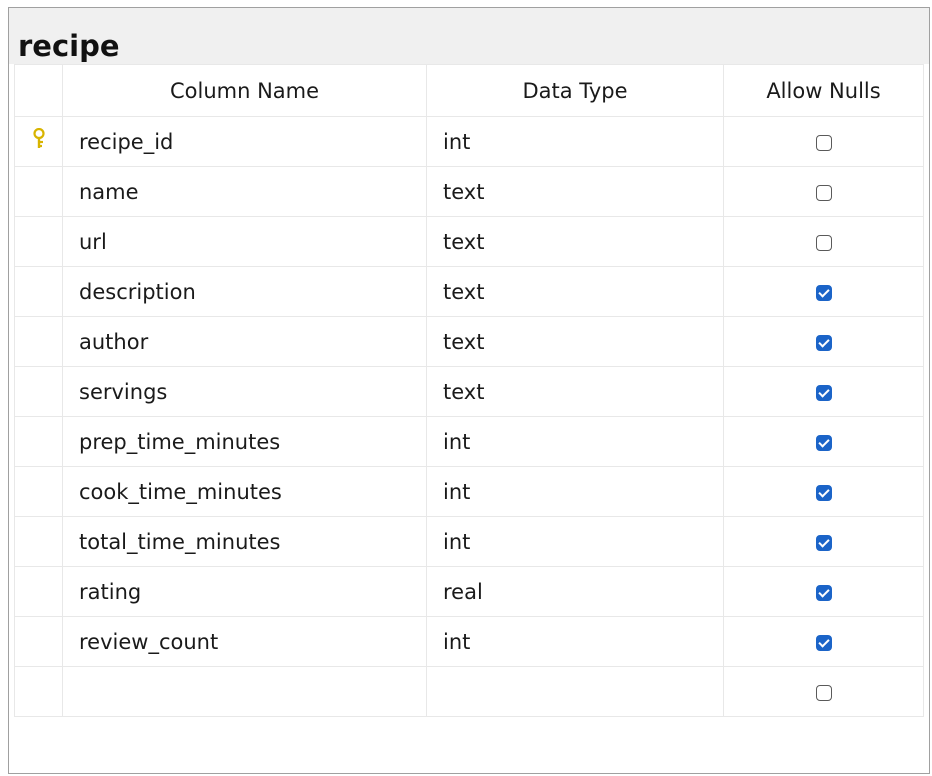 The width and height of the screenshot is (932, 776). Describe the element at coordinates (38, 90) in the screenshot. I see `row-selector-header` at that location.